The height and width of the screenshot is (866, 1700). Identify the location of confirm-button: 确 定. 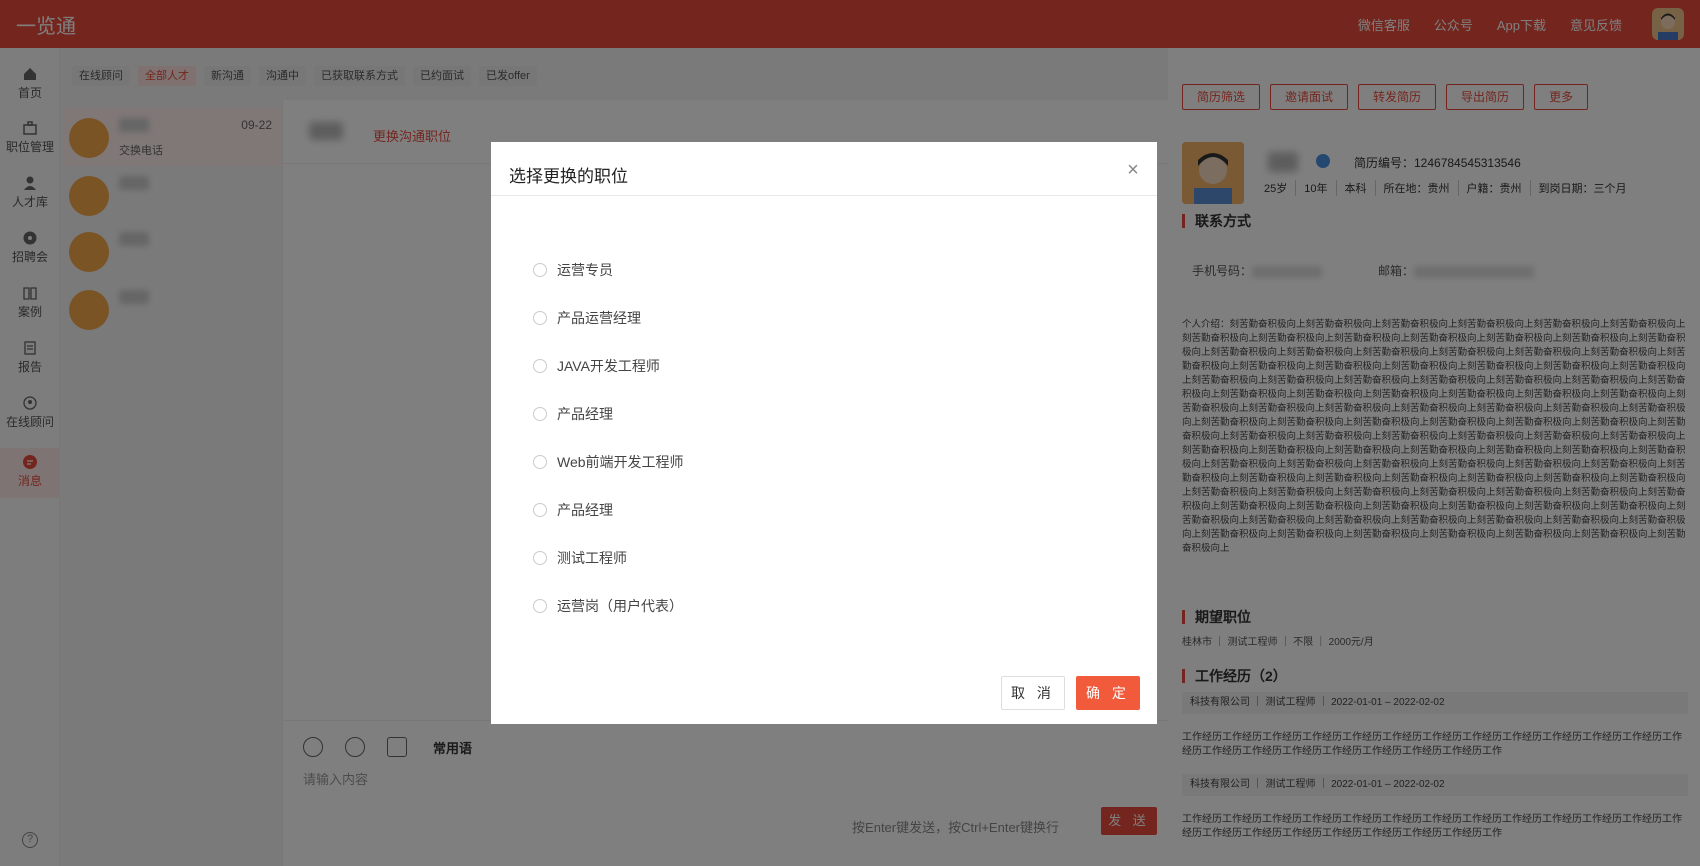
(1108, 693).